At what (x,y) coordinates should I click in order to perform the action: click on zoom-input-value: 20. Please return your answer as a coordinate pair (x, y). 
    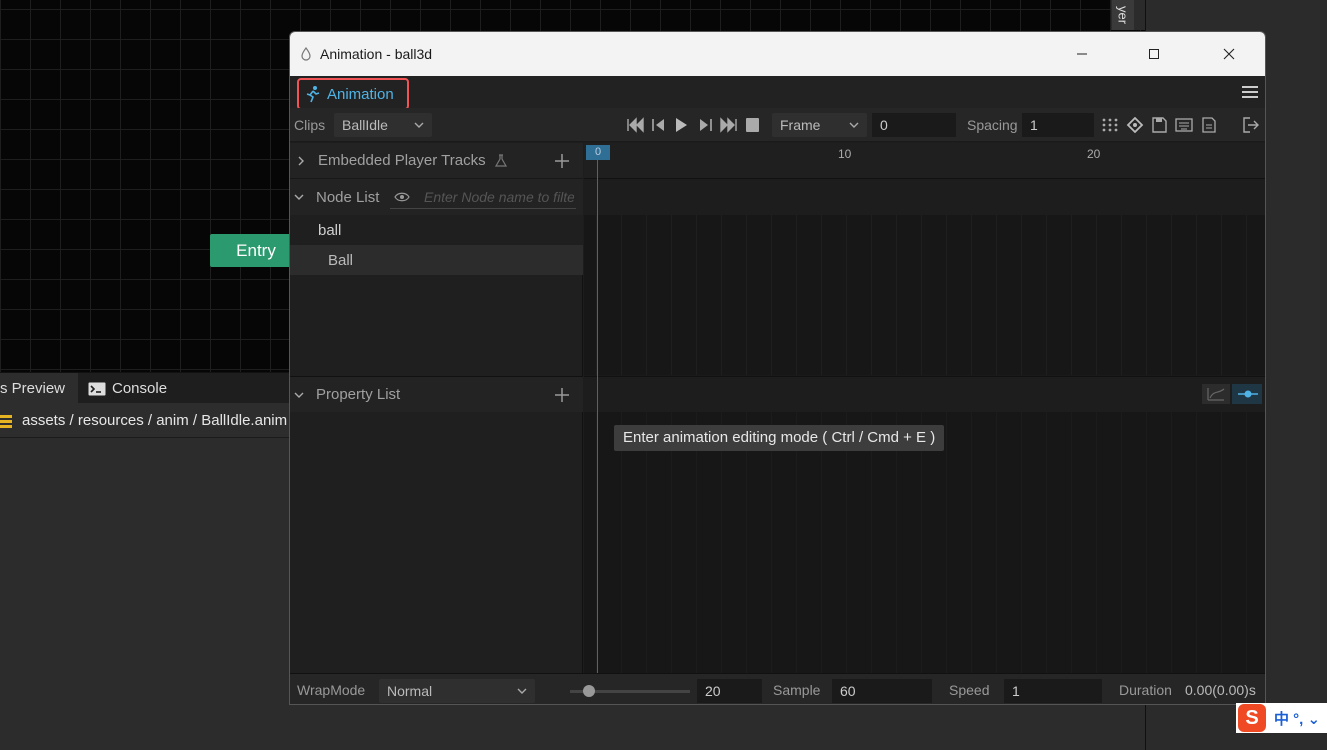
    Looking at the image, I should click on (713, 691).